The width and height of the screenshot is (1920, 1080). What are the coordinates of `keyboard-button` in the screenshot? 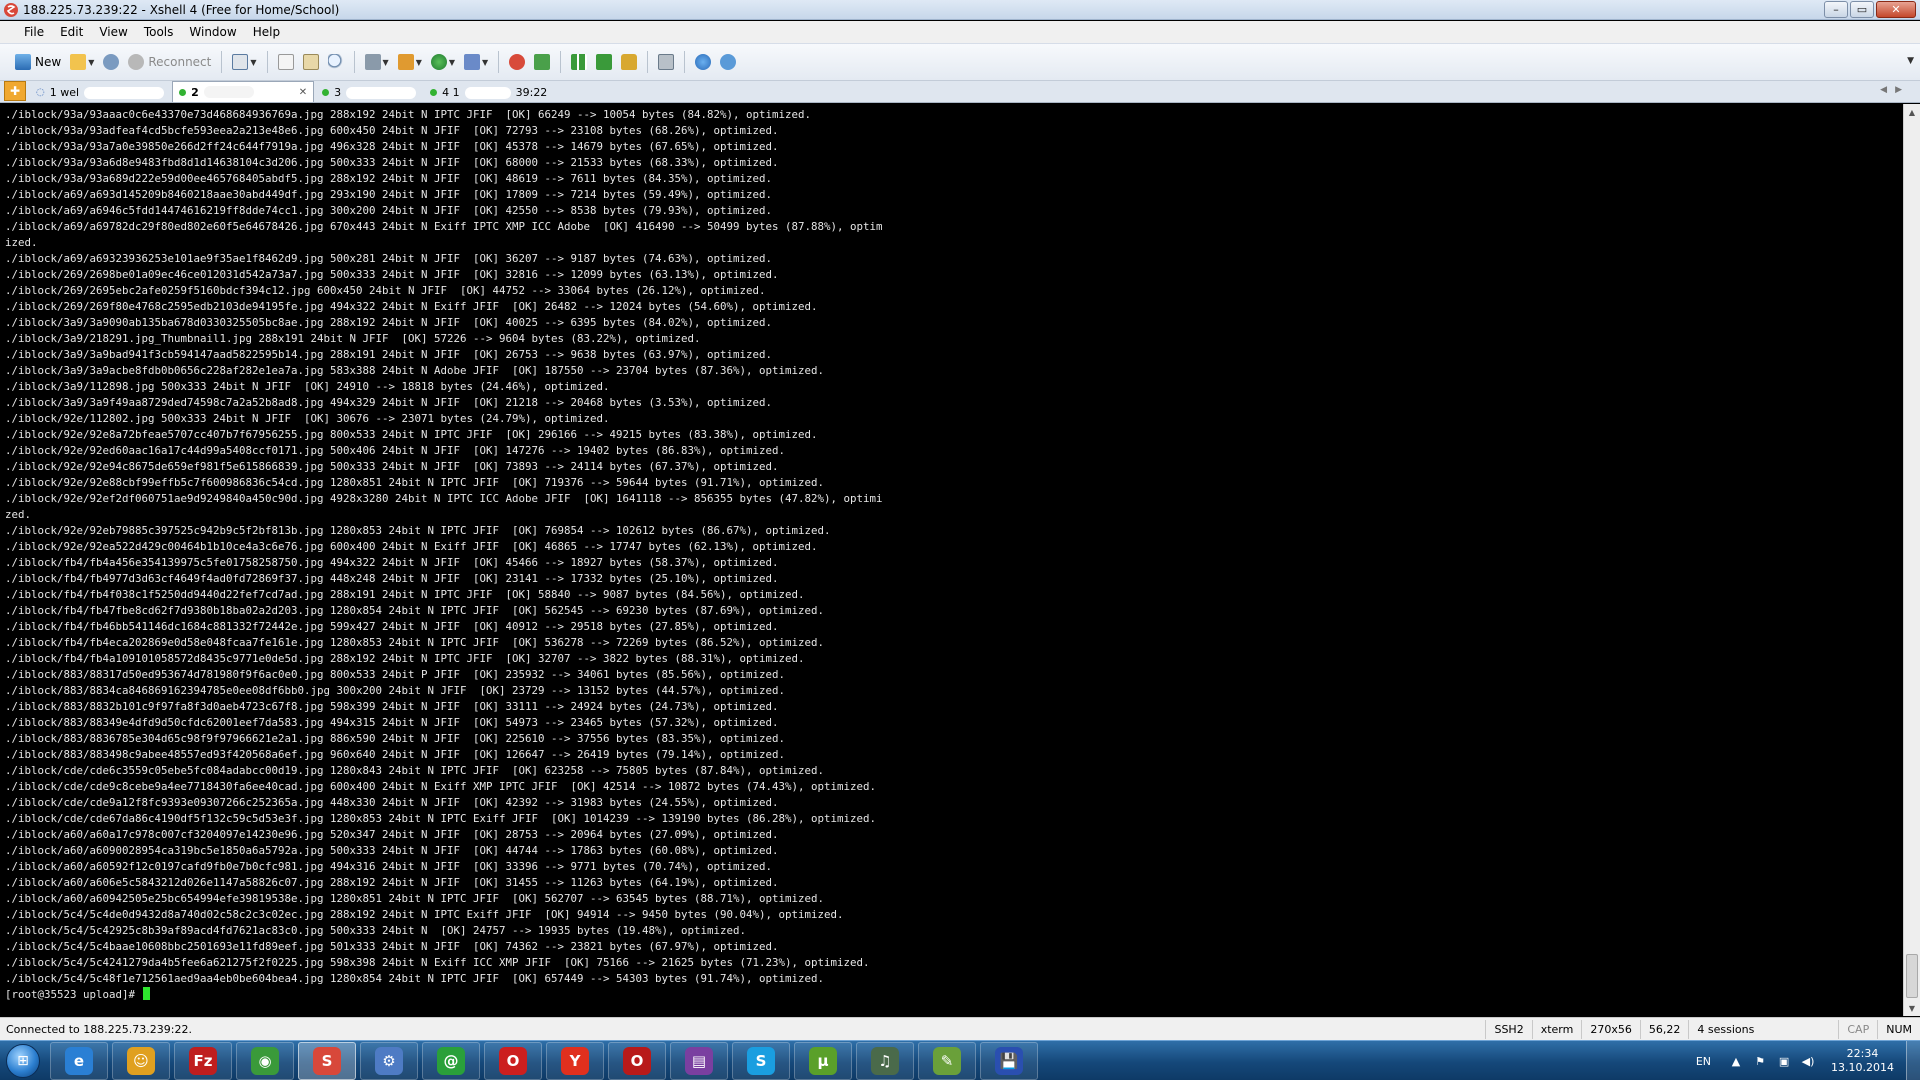 It's located at (666, 62).